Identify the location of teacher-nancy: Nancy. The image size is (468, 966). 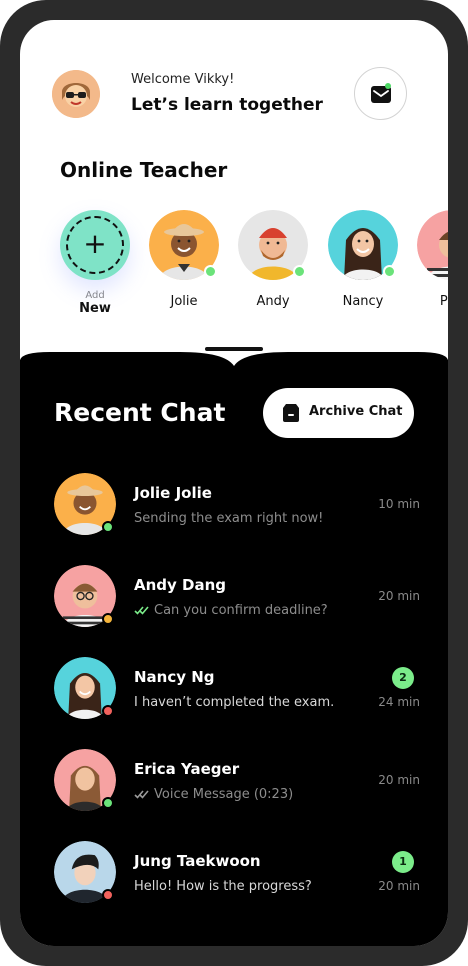
(363, 259).